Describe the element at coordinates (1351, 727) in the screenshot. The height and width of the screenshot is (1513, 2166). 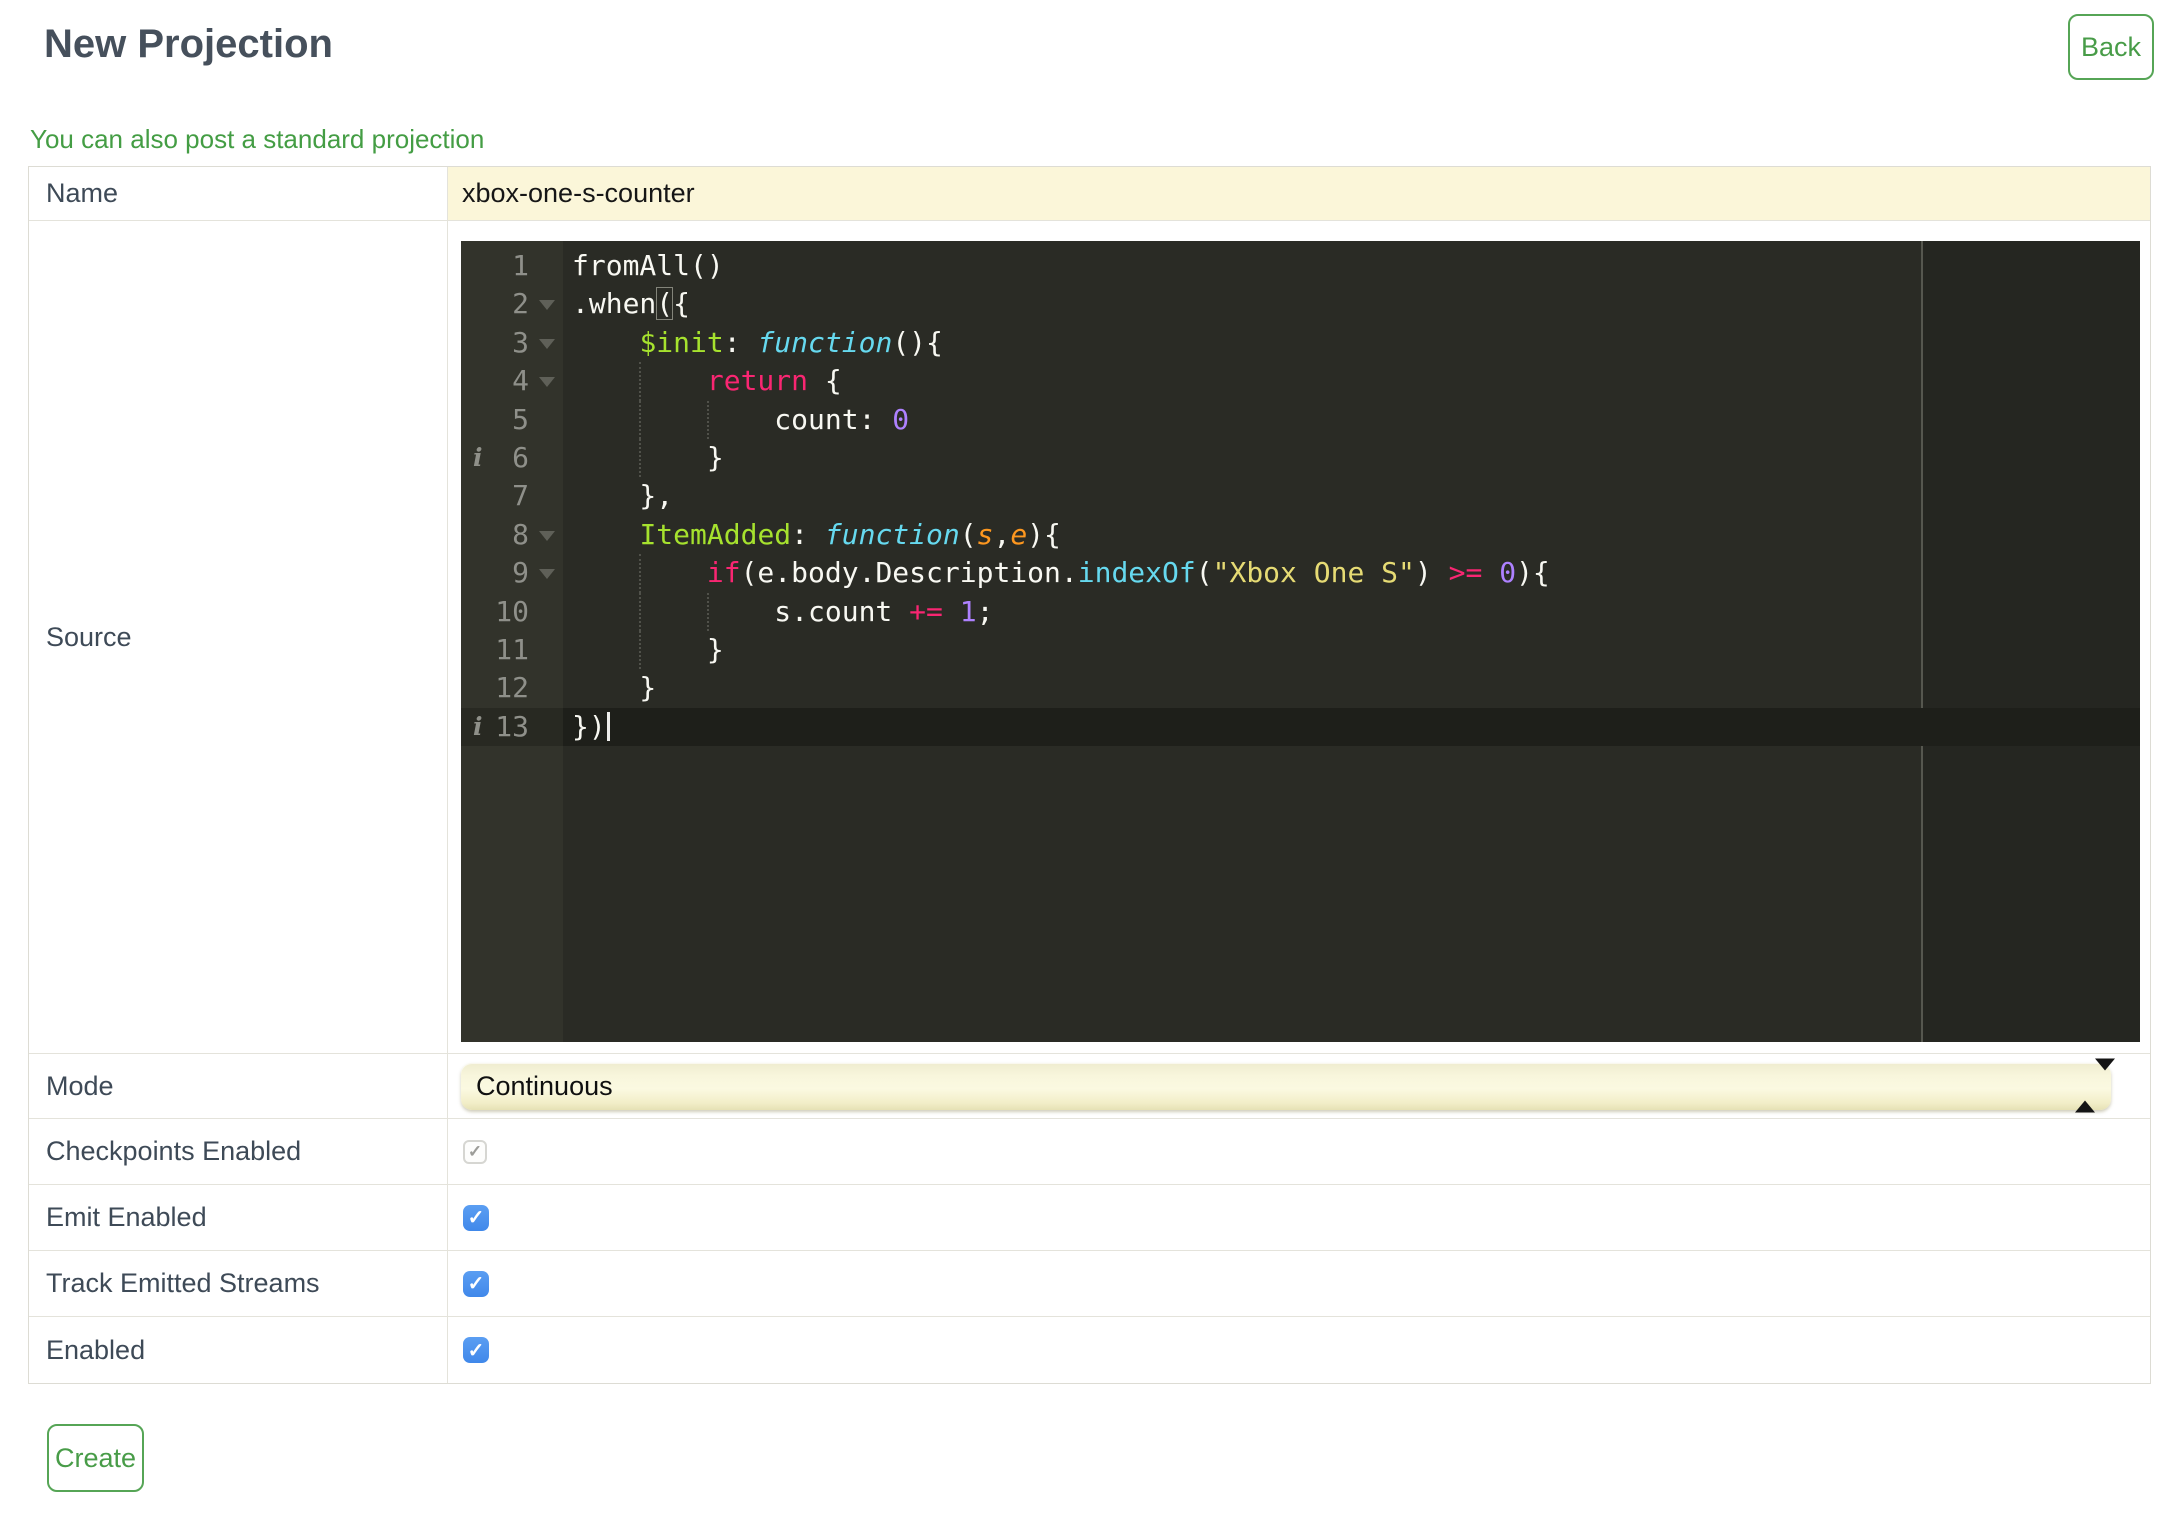
I see `code-line-13: })` at that location.